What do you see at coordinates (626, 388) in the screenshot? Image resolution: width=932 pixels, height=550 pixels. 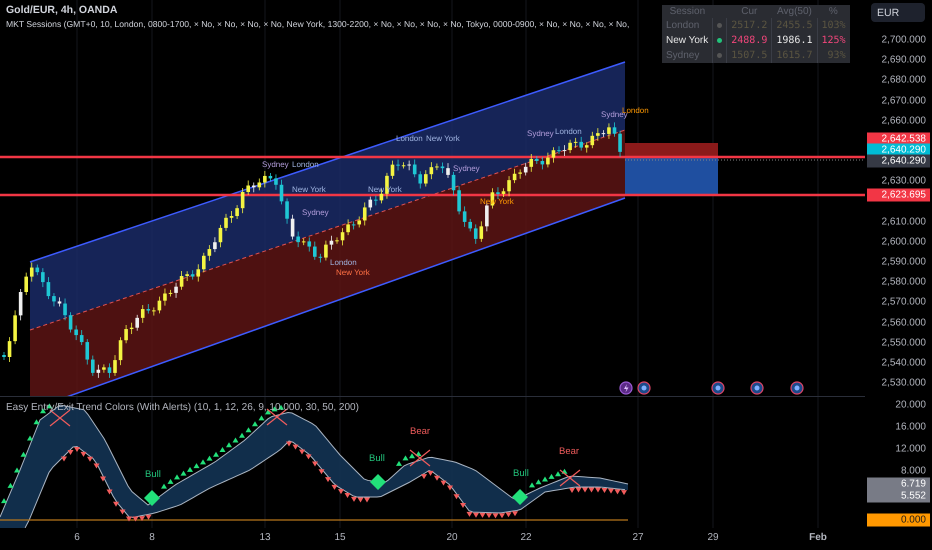 I see `lightning-icon` at bounding box center [626, 388].